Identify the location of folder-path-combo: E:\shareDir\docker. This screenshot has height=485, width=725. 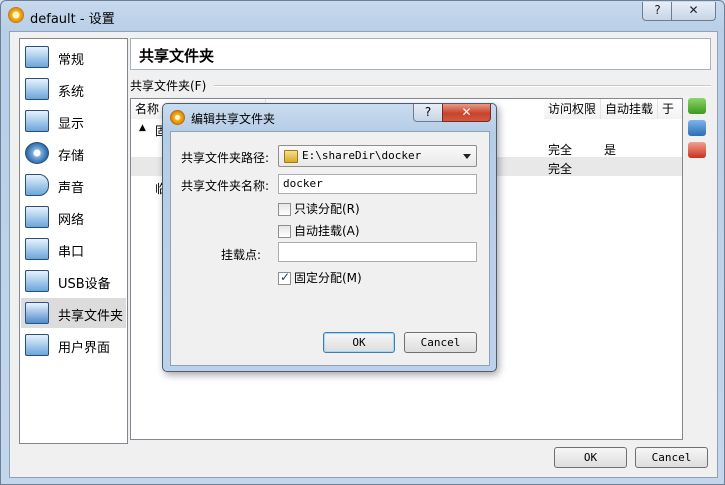
(377, 156).